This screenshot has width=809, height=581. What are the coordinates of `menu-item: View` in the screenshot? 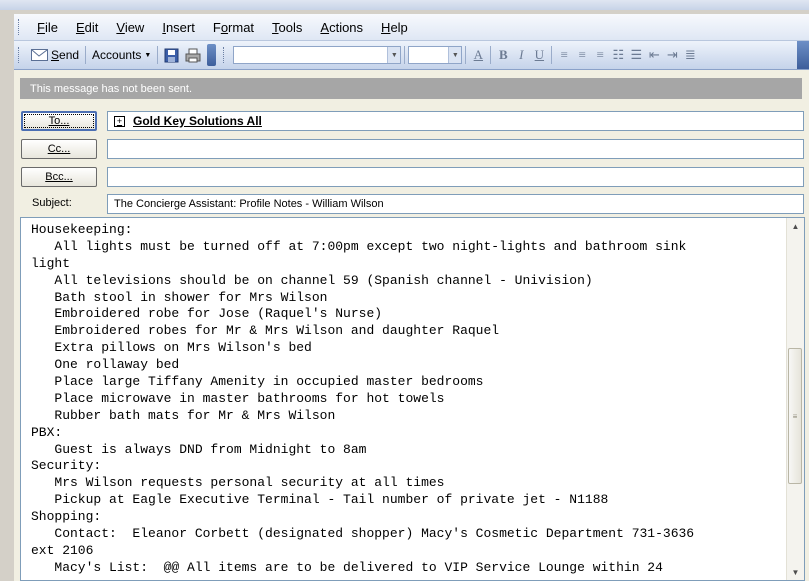 It's located at (130, 27).